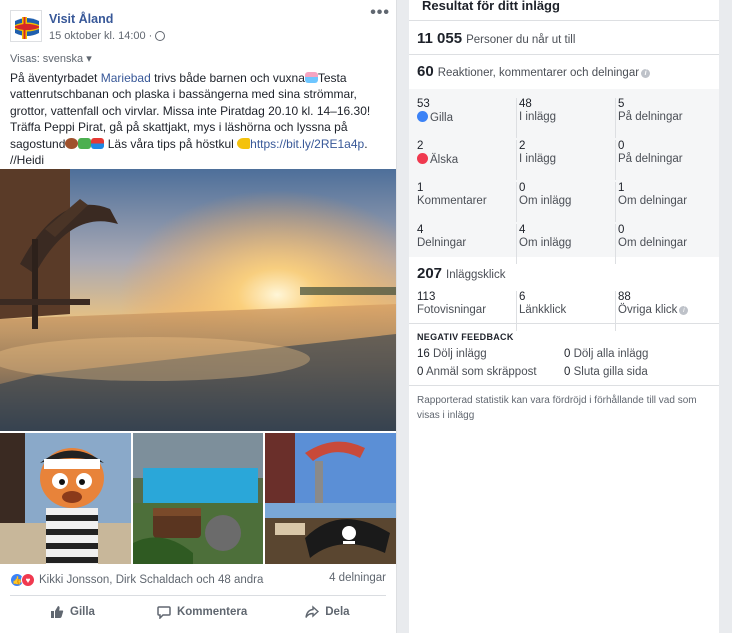 The width and height of the screenshot is (732, 633). What do you see at coordinates (57, 612) in the screenshot?
I see `thumbs-up-icon` at bounding box center [57, 612].